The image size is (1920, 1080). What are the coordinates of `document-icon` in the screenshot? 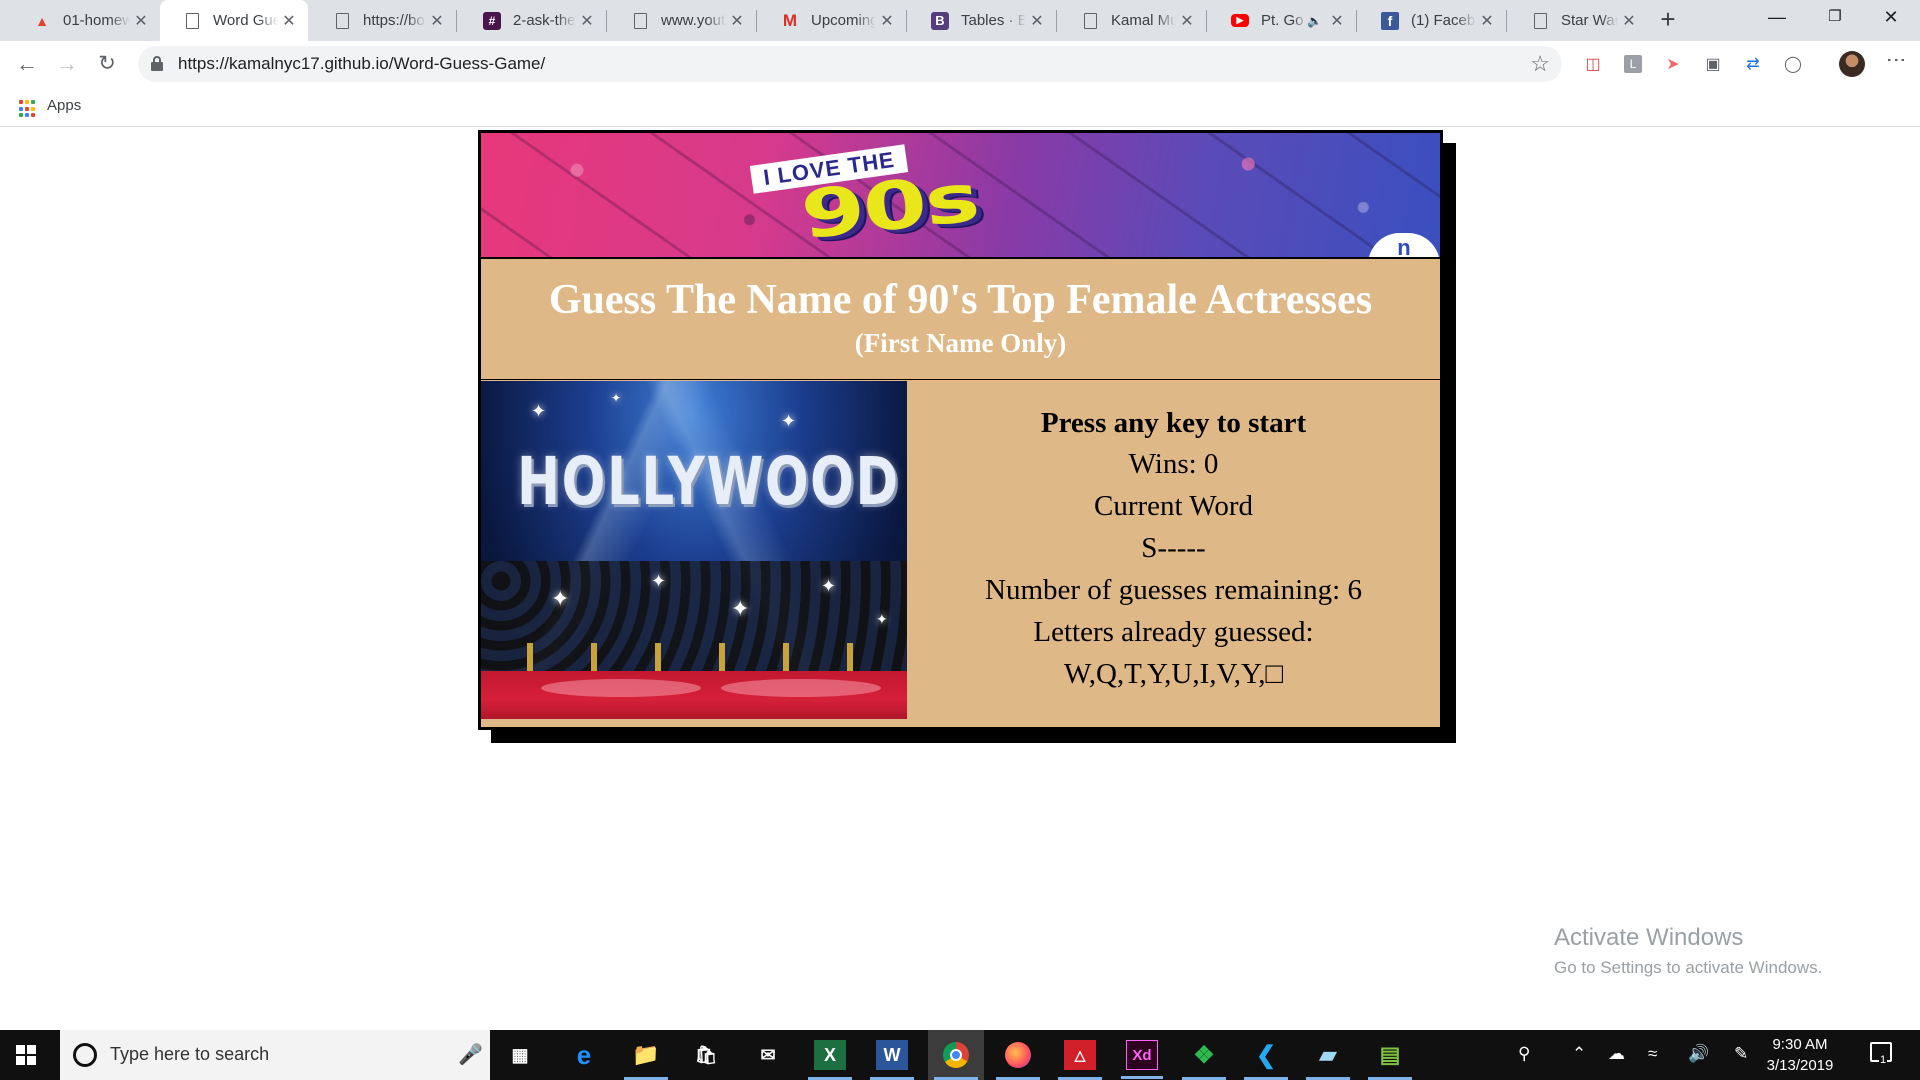 It's located at (640, 21).